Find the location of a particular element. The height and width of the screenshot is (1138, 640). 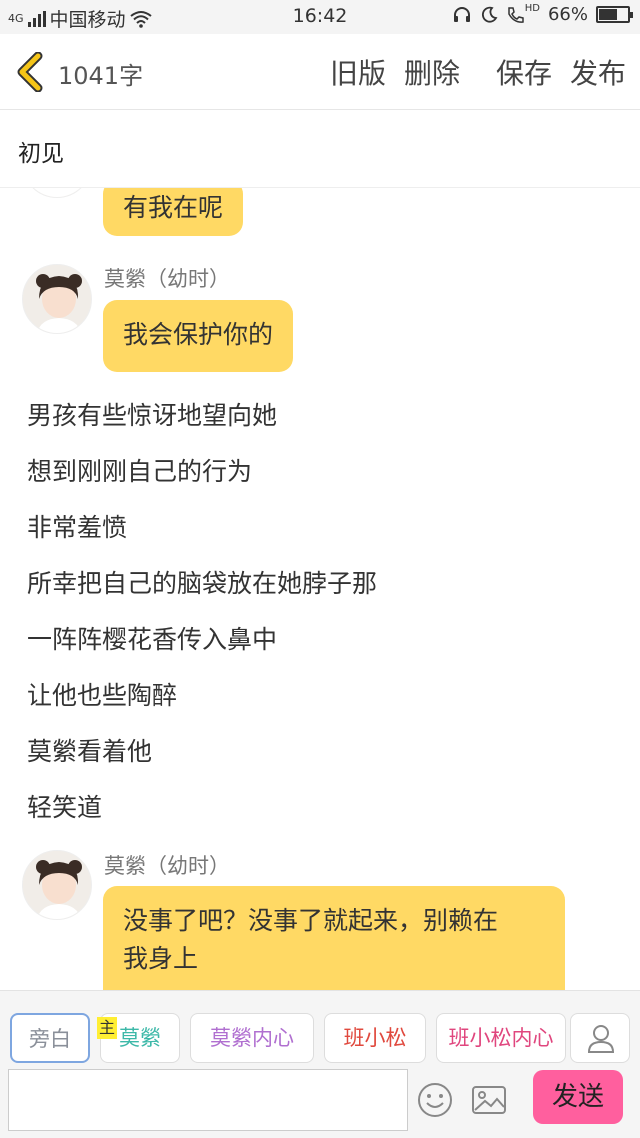

chapter-title-bar: 初见 is located at coordinates (320, 149).